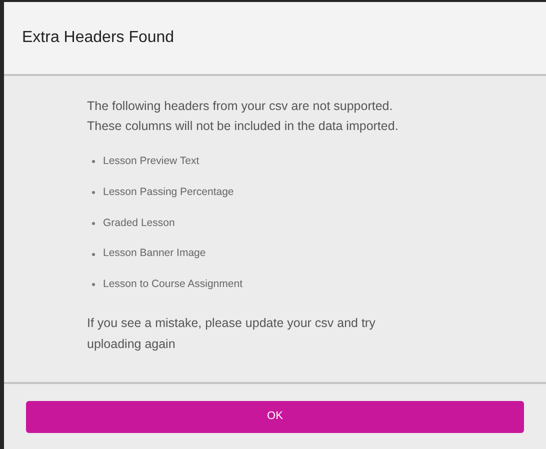 This screenshot has height=449, width=546. Describe the element at coordinates (151, 161) in the screenshot. I see `header-name: Lesson Preview Text` at that location.